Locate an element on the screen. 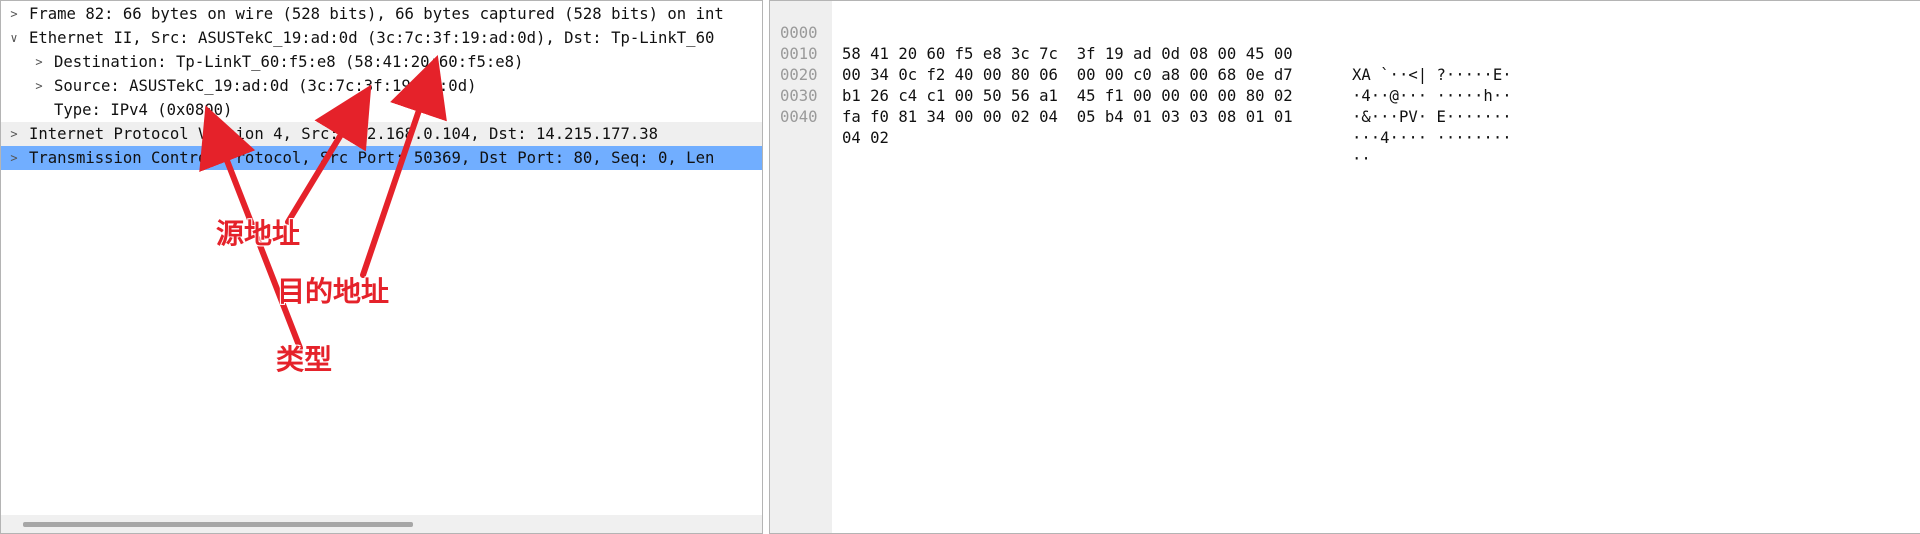  annotation-arrows is located at coordinates (323, 202).